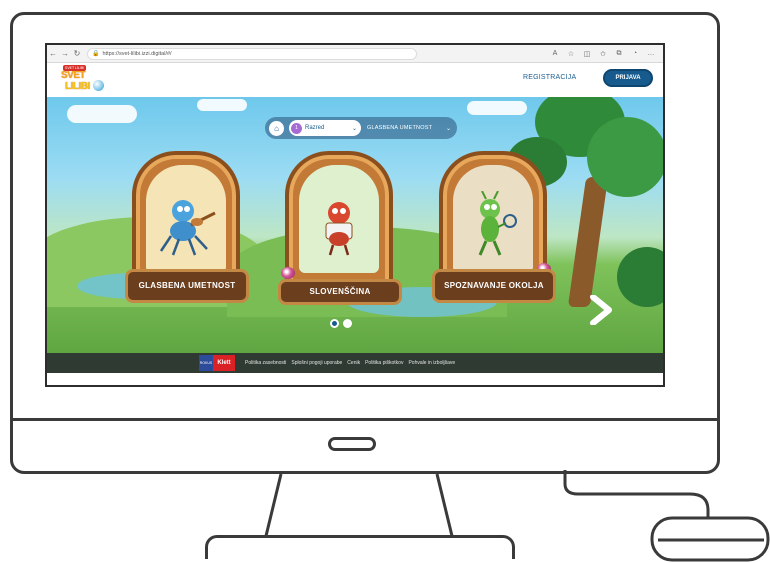  Describe the element at coordinates (296, 128) in the screenshot. I see `grade-badge: 1` at that location.